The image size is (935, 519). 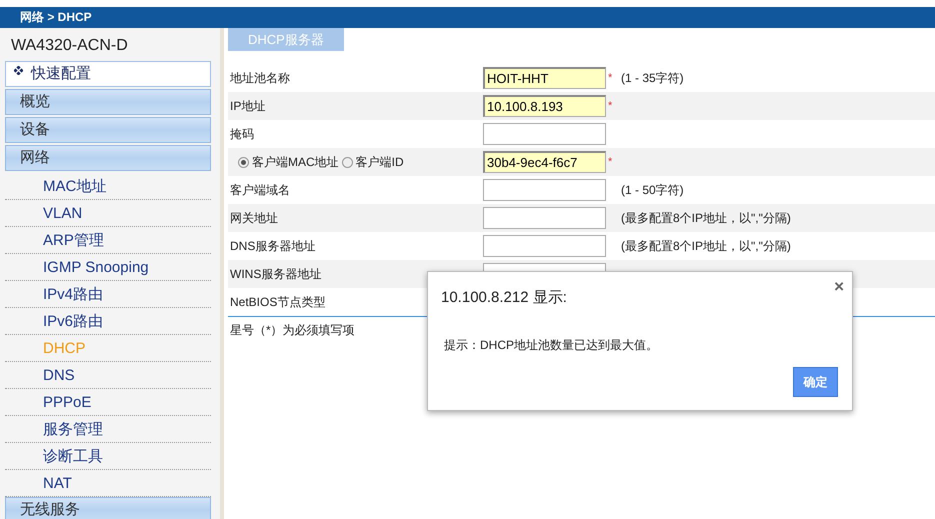 What do you see at coordinates (652, 190) in the screenshot?
I see `hint-text: (1 - 50字符)` at bounding box center [652, 190].